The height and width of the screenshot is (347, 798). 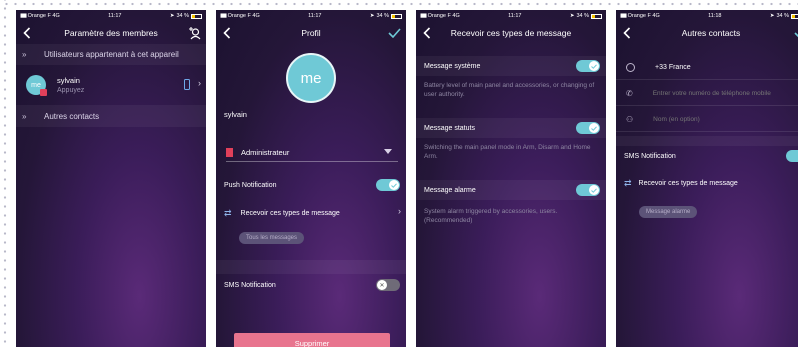 I want to click on role-dropdown: Administrateur, so click(x=312, y=153).